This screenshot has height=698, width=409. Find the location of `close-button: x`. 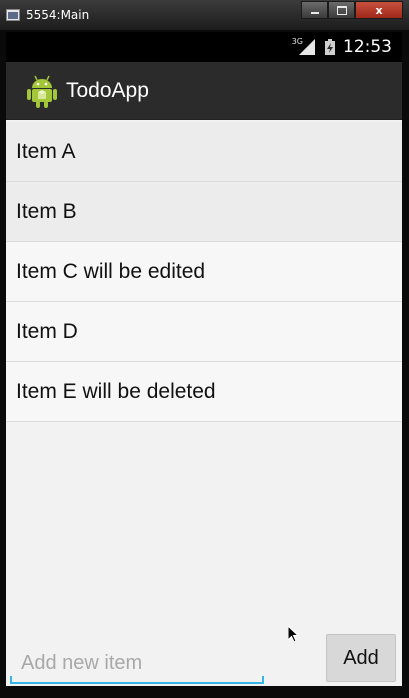

close-button: x is located at coordinates (379, 10).